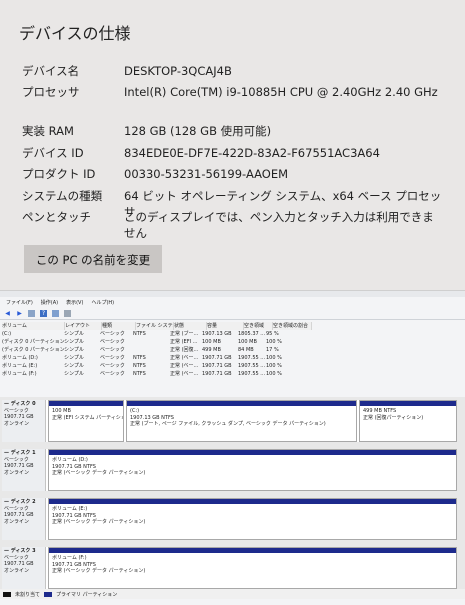 This screenshot has width=465, height=605. I want to click on rename-pc-button: この PC の名前を変更, so click(93, 259).